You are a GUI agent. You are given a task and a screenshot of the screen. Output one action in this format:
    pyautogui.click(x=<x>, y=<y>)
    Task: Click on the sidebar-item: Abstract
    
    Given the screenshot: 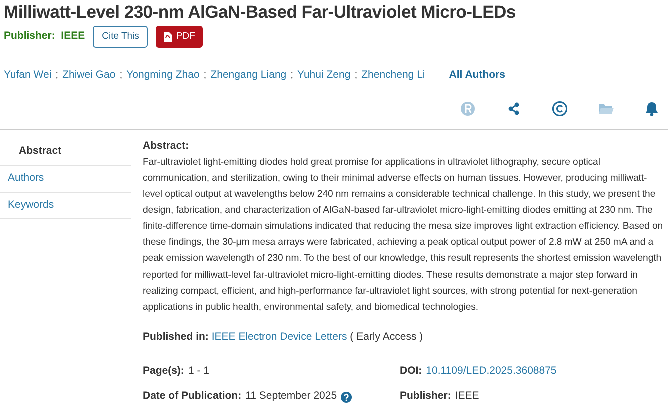 What is the action you would take?
    pyautogui.click(x=65, y=152)
    